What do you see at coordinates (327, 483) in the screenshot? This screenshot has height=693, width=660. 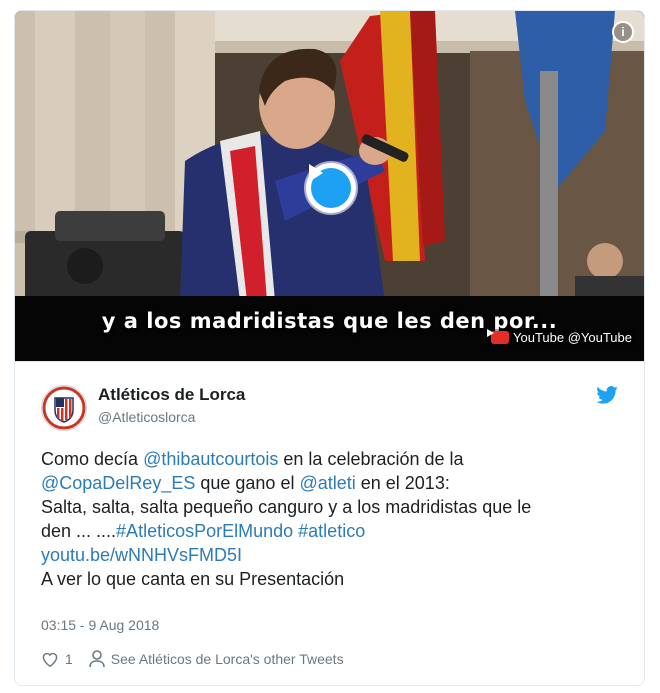 I see `mention-atleti: @atleti` at bounding box center [327, 483].